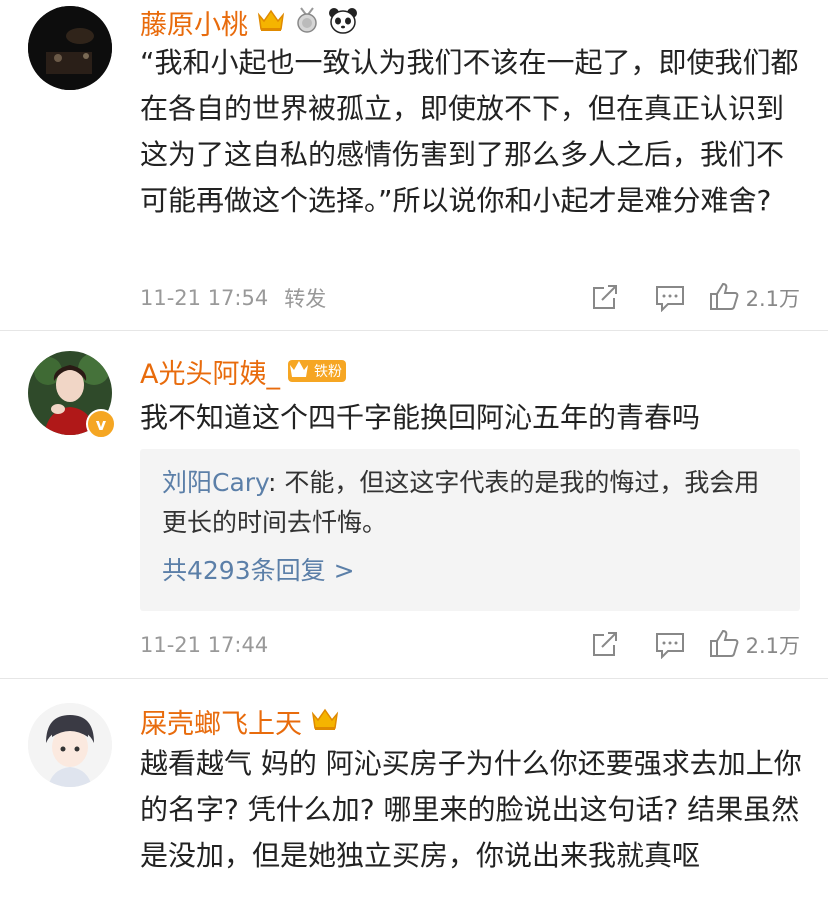 Image resolution: width=828 pixels, height=916 pixels. Describe the element at coordinates (305, 298) in the screenshot. I see `forward-label: 转发` at that location.